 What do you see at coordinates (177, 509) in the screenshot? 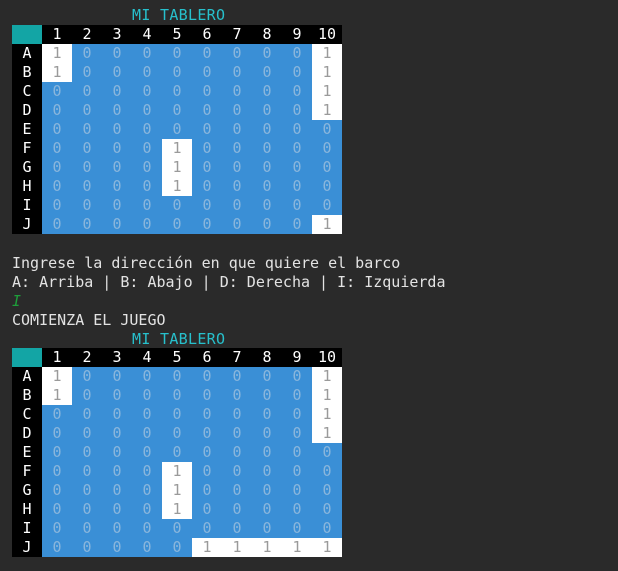
I see `board-row: H0000100000` at bounding box center [177, 509].